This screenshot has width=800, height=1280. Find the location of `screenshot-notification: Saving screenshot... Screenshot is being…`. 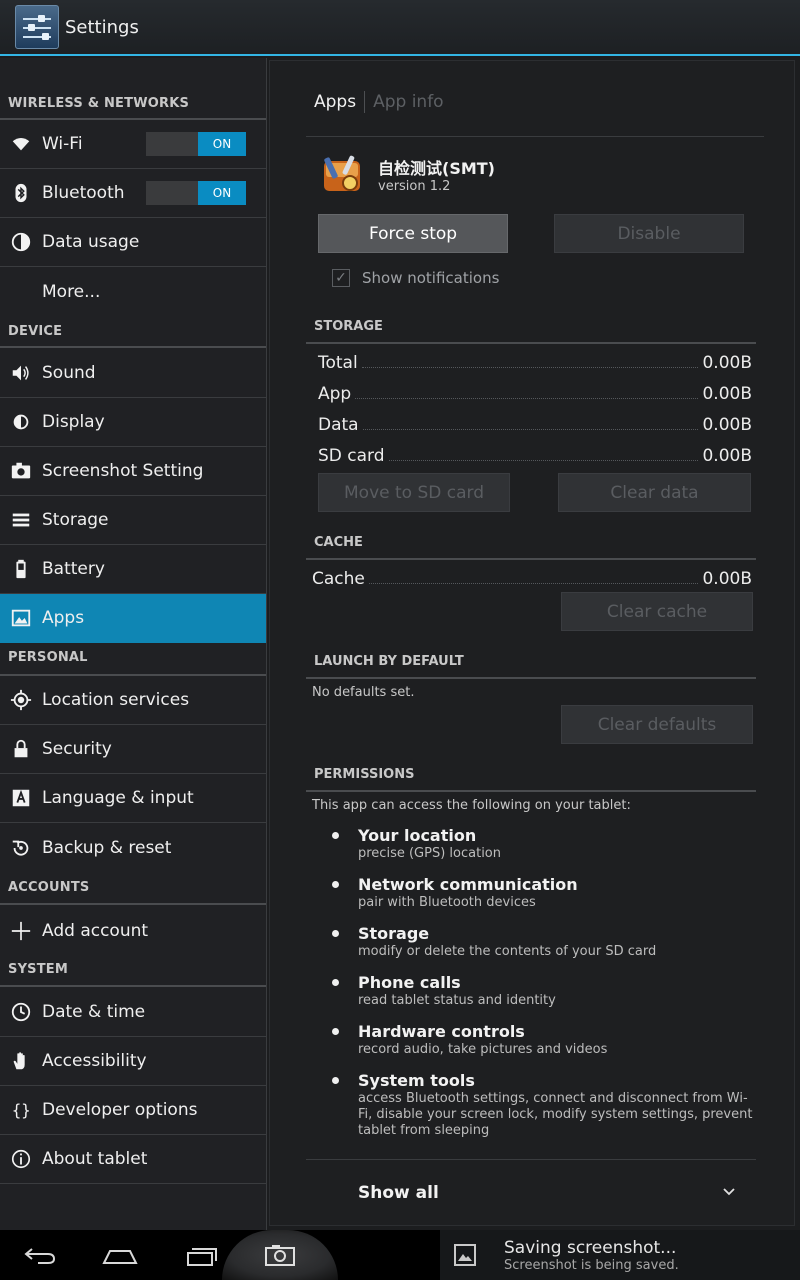

screenshot-notification: Saving screenshot... Screenshot is being… is located at coordinates (620, 1255).